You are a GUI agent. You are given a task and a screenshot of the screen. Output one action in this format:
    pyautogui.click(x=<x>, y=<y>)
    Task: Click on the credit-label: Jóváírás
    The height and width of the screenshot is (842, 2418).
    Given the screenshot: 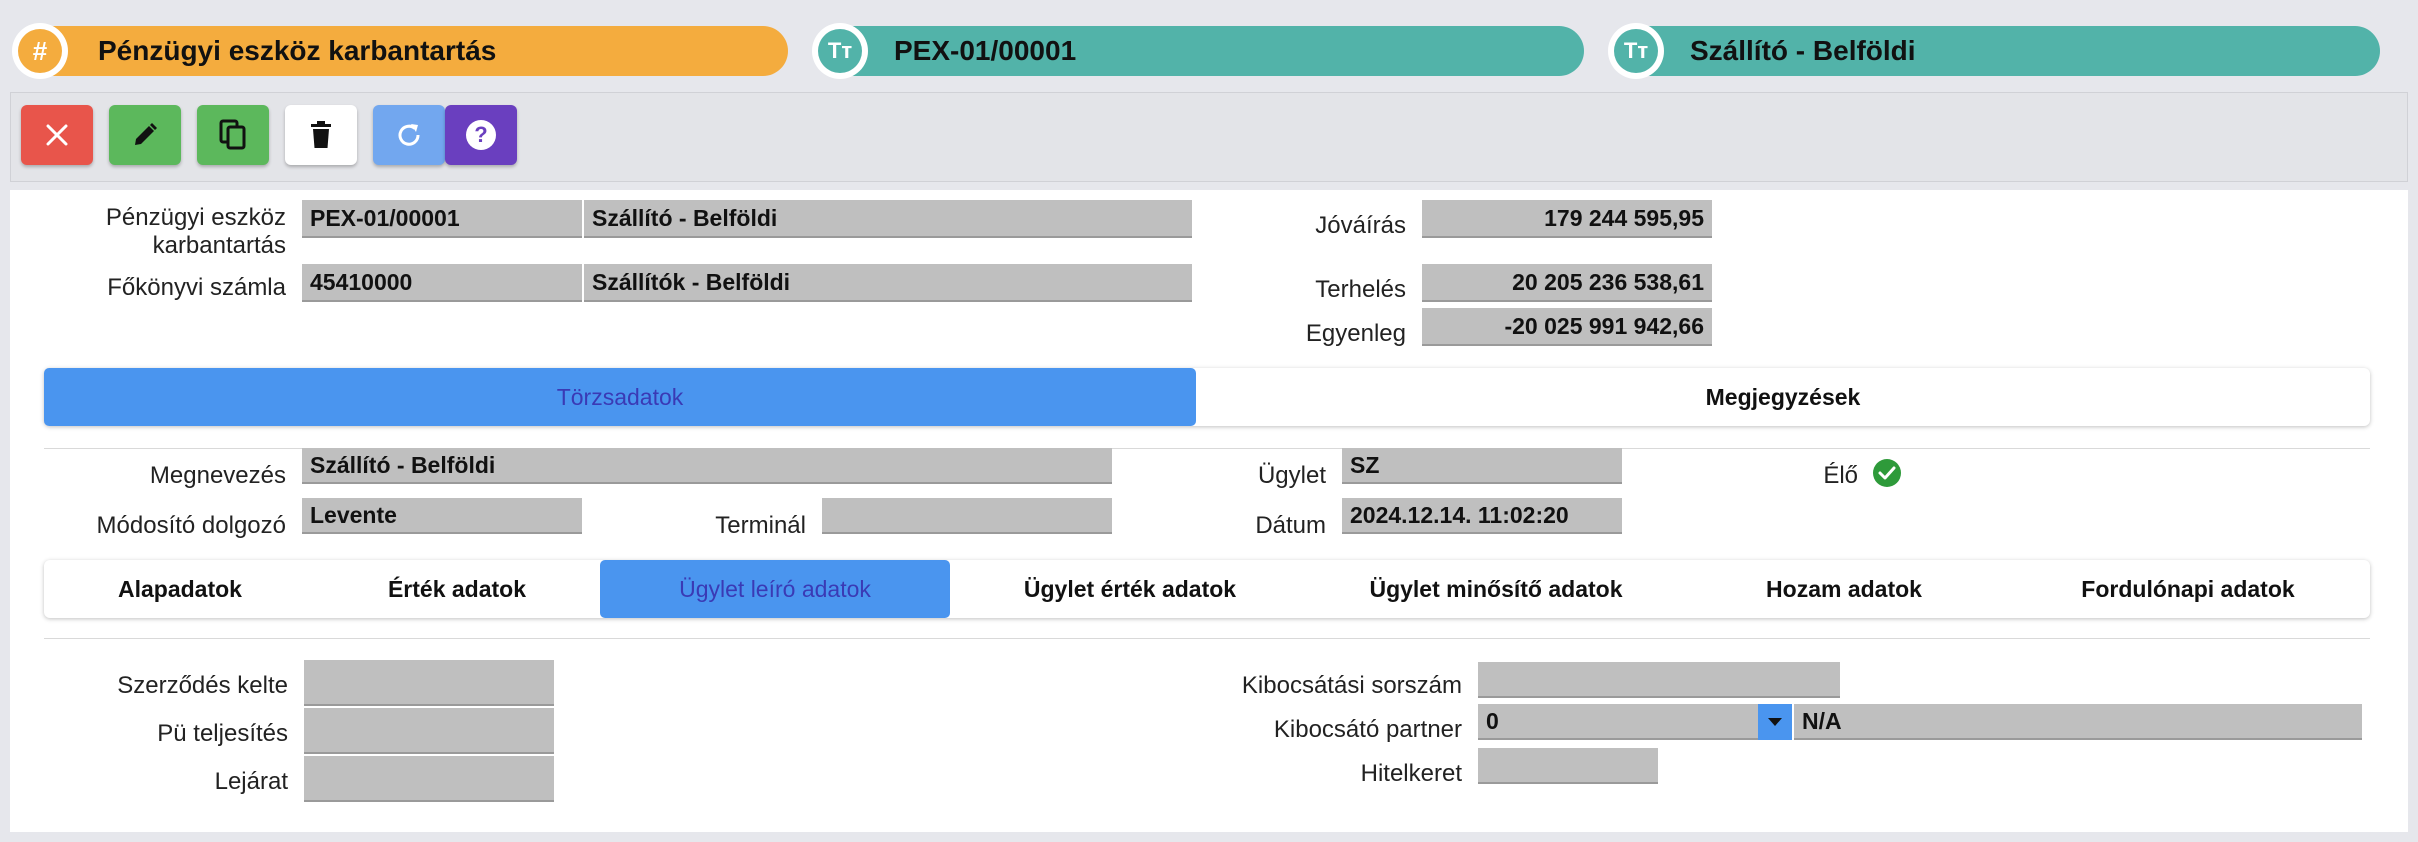 What is the action you would take?
    pyautogui.click(x=1360, y=225)
    